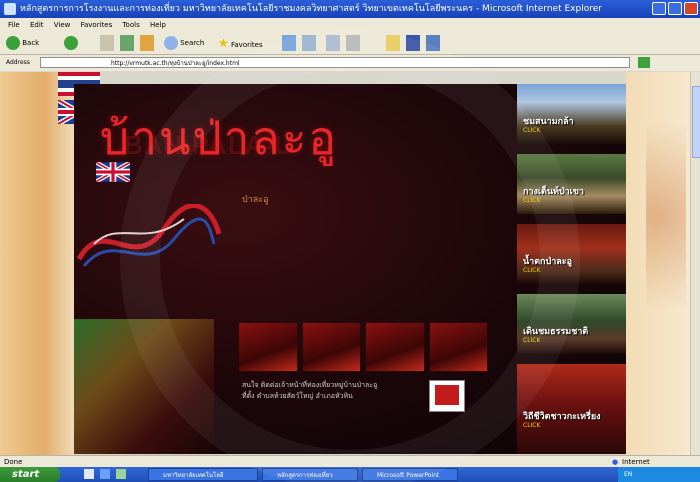  Describe the element at coordinates (393, 43) in the screenshot. I see `folder-icon` at that location.